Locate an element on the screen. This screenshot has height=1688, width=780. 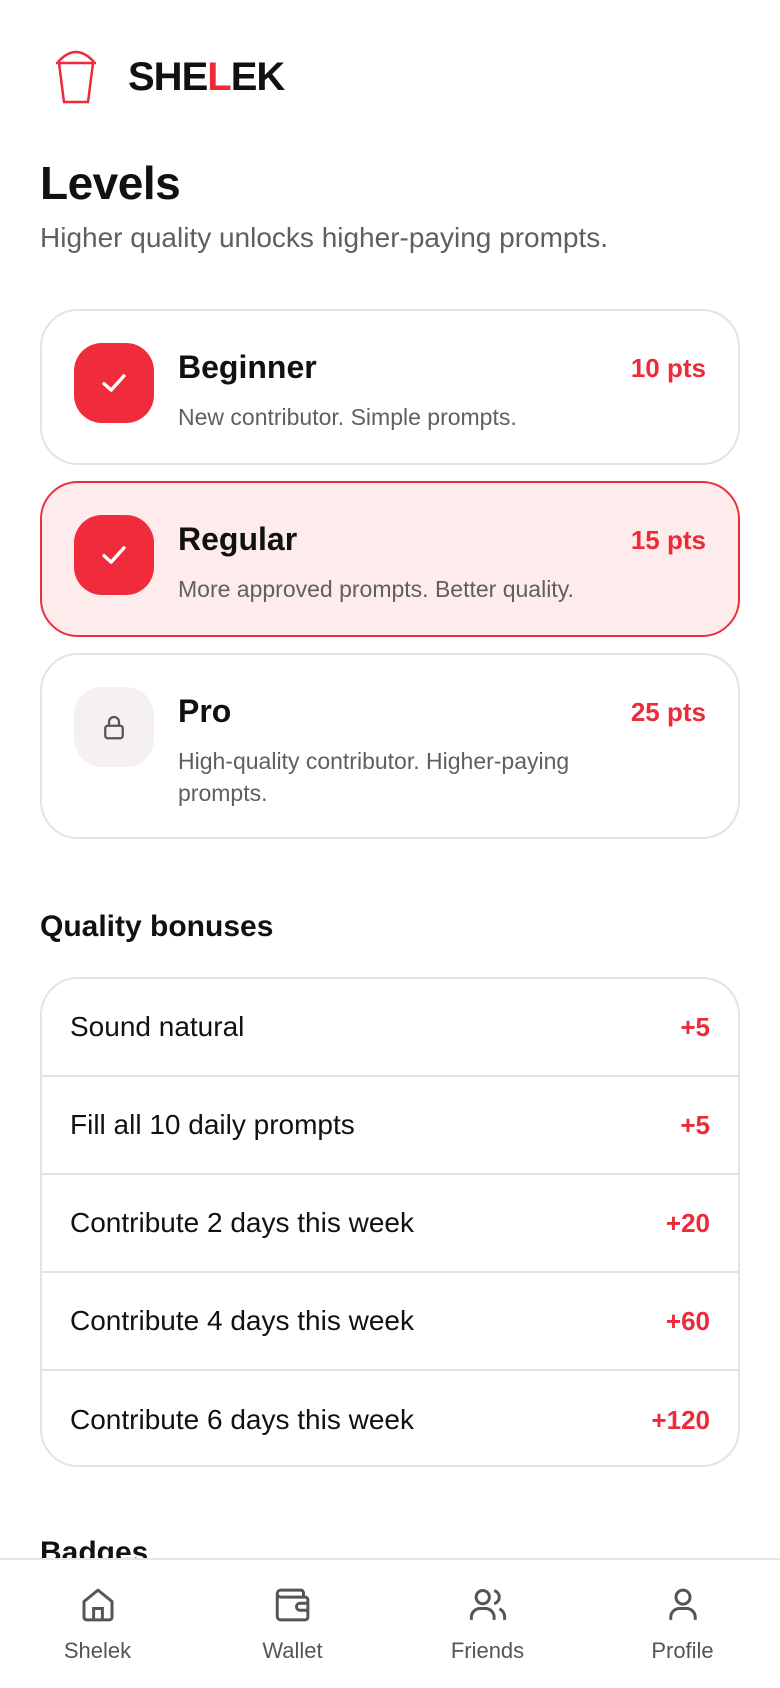
bonus-label: Fill all 10 daily prompts is located at coordinates (212, 1124).